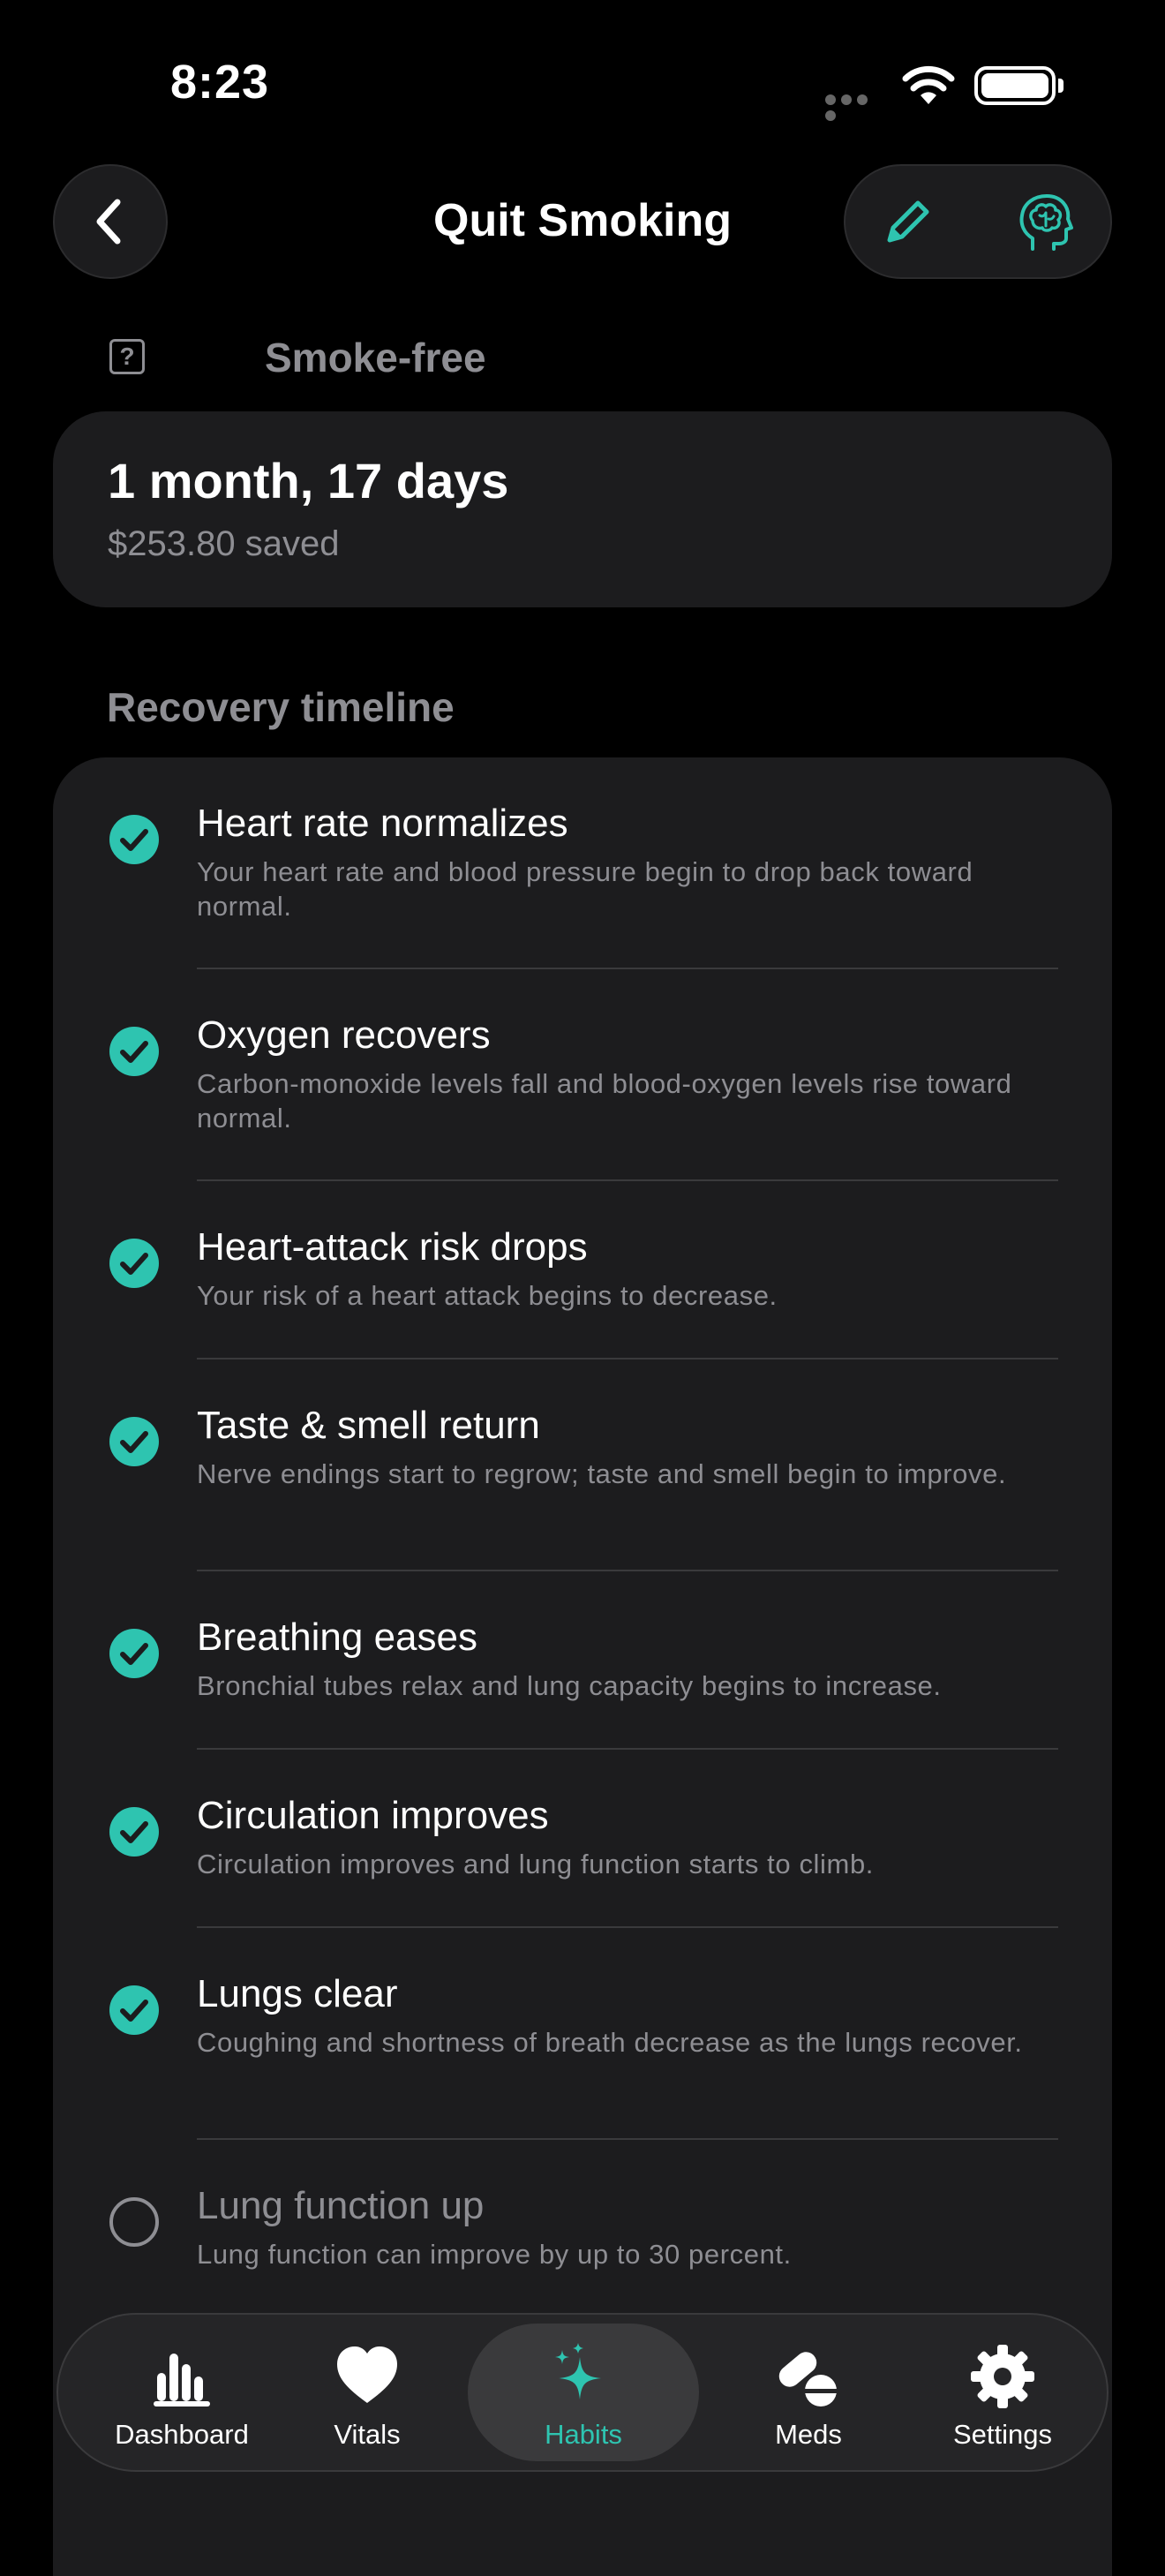  Describe the element at coordinates (1002, 2435) in the screenshot. I see `tab-label: Settings` at that location.